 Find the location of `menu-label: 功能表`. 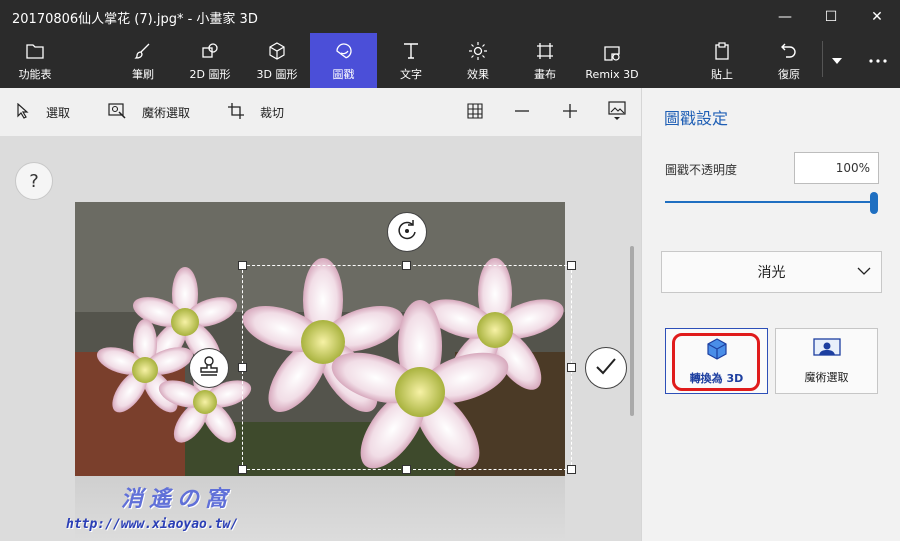

menu-label: 功能表 is located at coordinates (35, 74).